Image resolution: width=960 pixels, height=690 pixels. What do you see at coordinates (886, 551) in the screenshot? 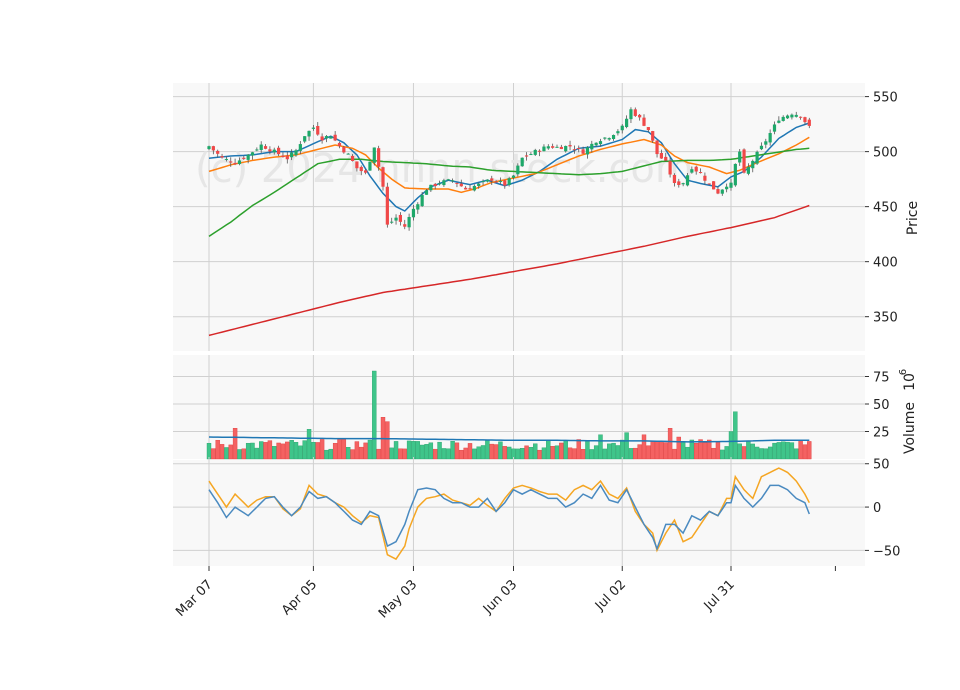
I see `oscillator-y-tick-label: −50` at bounding box center [886, 551].